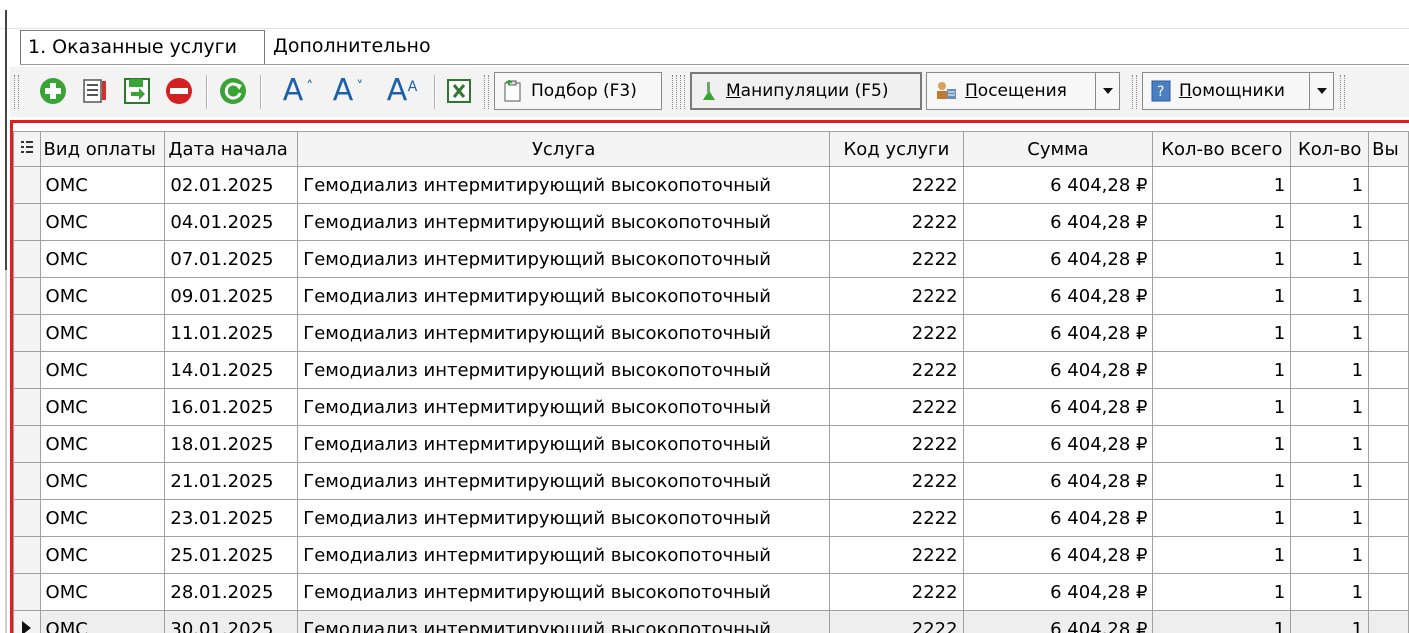  What do you see at coordinates (231, 333) in the screenshot?
I see `cell-start-date: 11.01.2025` at bounding box center [231, 333].